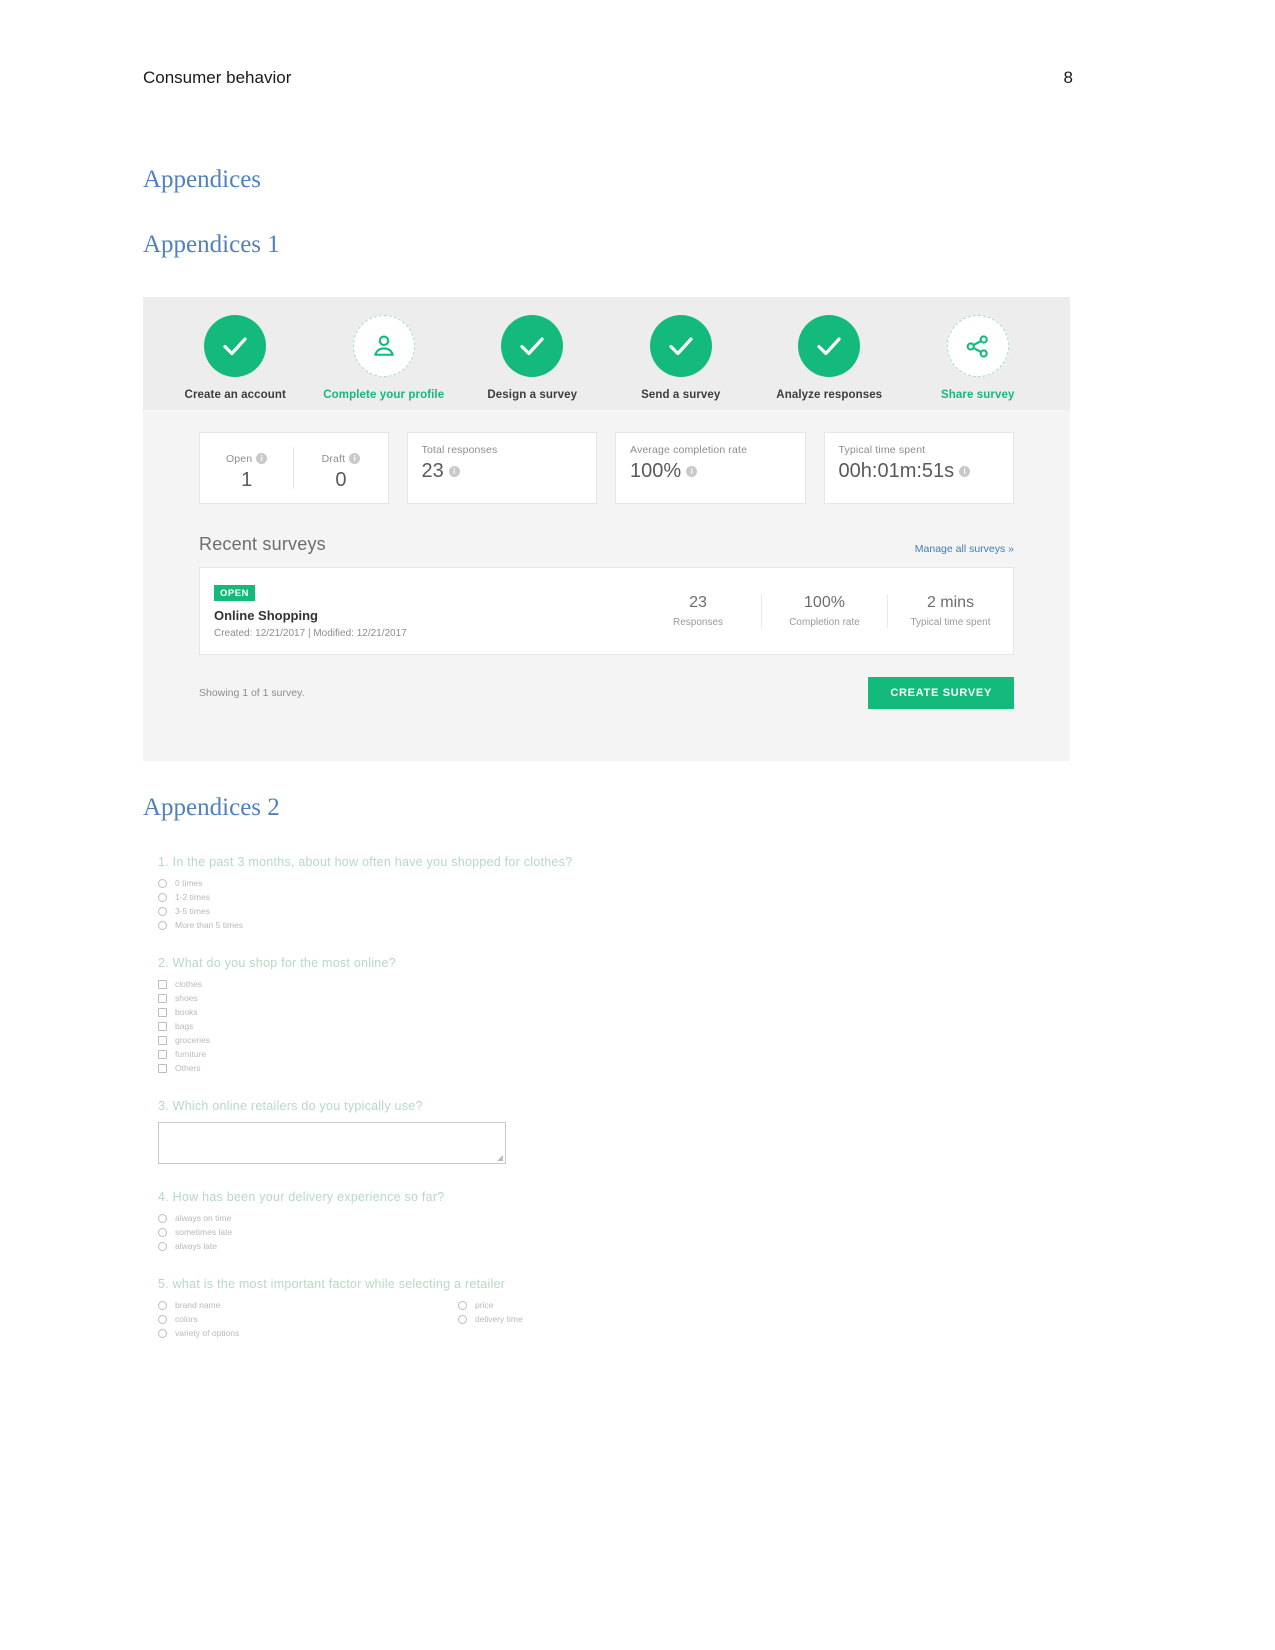  I want to click on heading-appendix-2: Appendices 2, so click(211, 807).